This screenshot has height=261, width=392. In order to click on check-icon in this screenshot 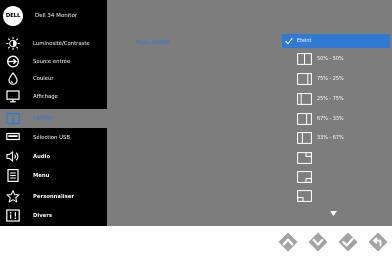, I will do `click(289, 41)`.